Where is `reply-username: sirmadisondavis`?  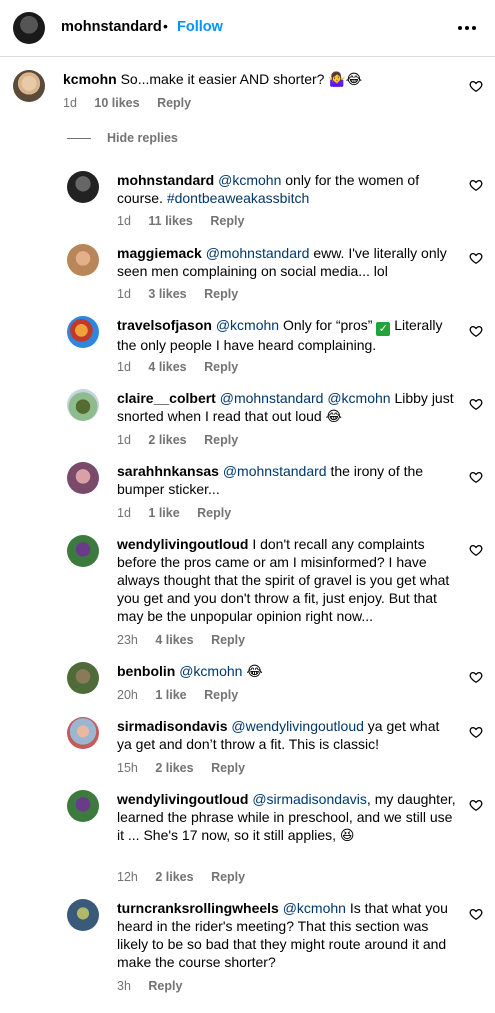 reply-username: sirmadisondavis is located at coordinates (172, 726).